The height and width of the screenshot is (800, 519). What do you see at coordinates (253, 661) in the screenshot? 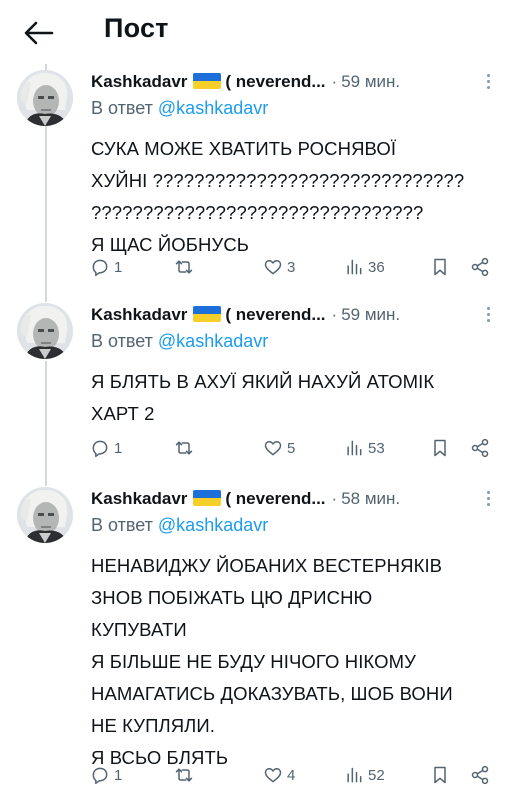
I see `tweet-text-line: Я БІЛЬШЕ НЕ БУДУ НІЧОГО НІКОМУ` at bounding box center [253, 661].